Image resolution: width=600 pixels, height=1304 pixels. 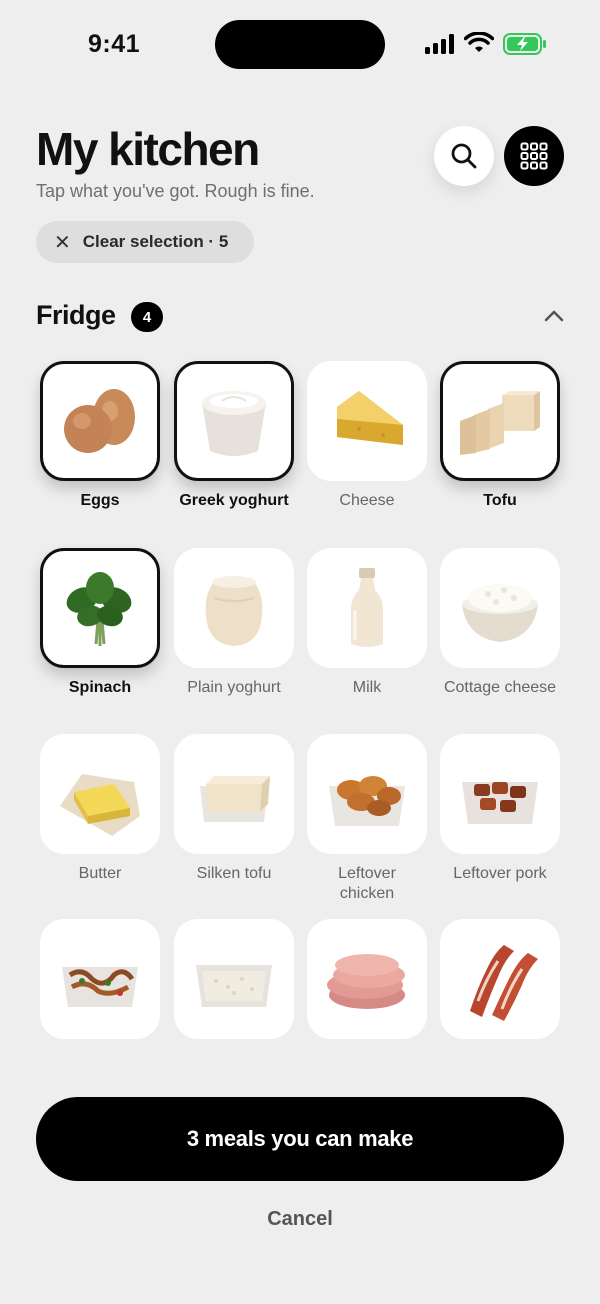 I want to click on status-bar: 9:41, so click(x=300, y=45).